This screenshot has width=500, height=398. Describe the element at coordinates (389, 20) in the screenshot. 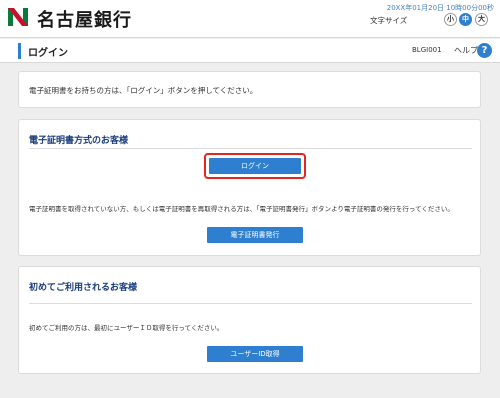

I see `font-size-label: 文字サイズ` at that location.